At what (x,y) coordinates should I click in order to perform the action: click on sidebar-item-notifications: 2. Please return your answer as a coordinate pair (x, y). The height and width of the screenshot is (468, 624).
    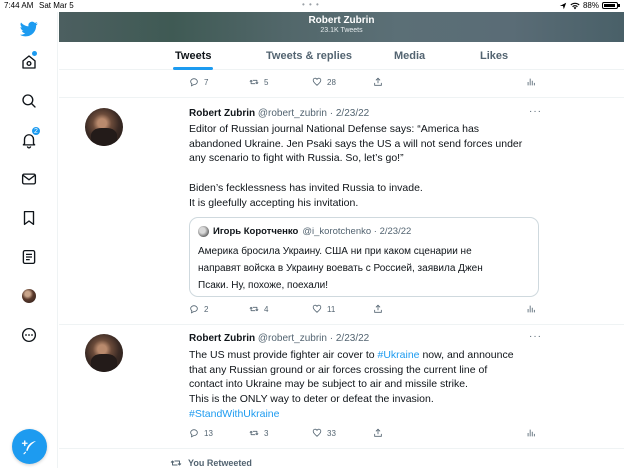
    Looking at the image, I should click on (29, 138).